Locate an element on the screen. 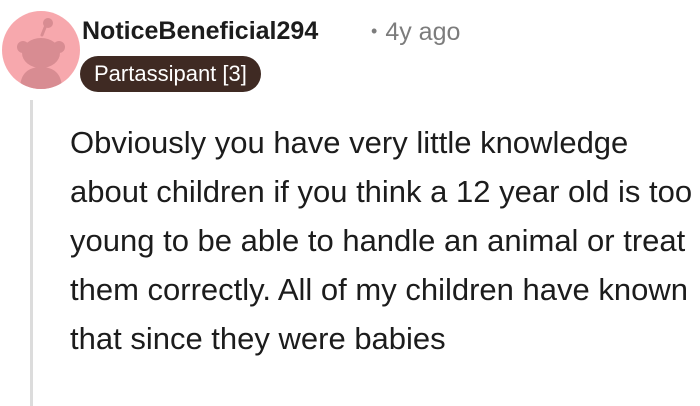 The height and width of the screenshot is (406, 700). comment-meta: • 4y ago is located at coordinates (415, 31).